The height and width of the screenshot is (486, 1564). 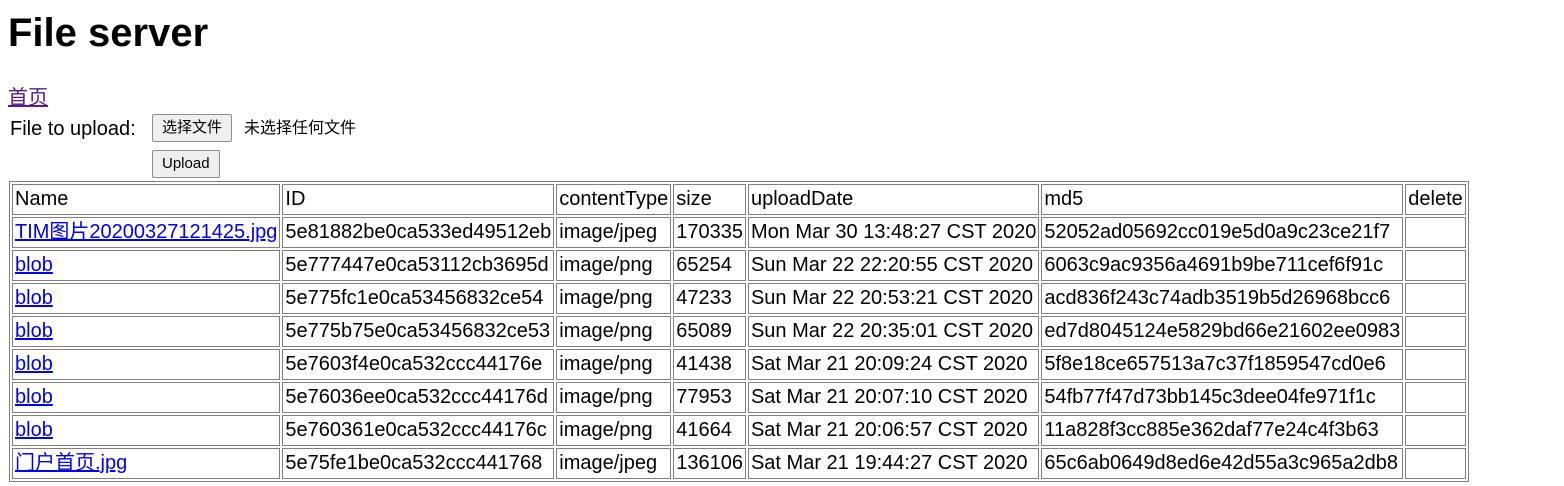 What do you see at coordinates (1222, 199) in the screenshot?
I see `header-md5: md5` at bounding box center [1222, 199].